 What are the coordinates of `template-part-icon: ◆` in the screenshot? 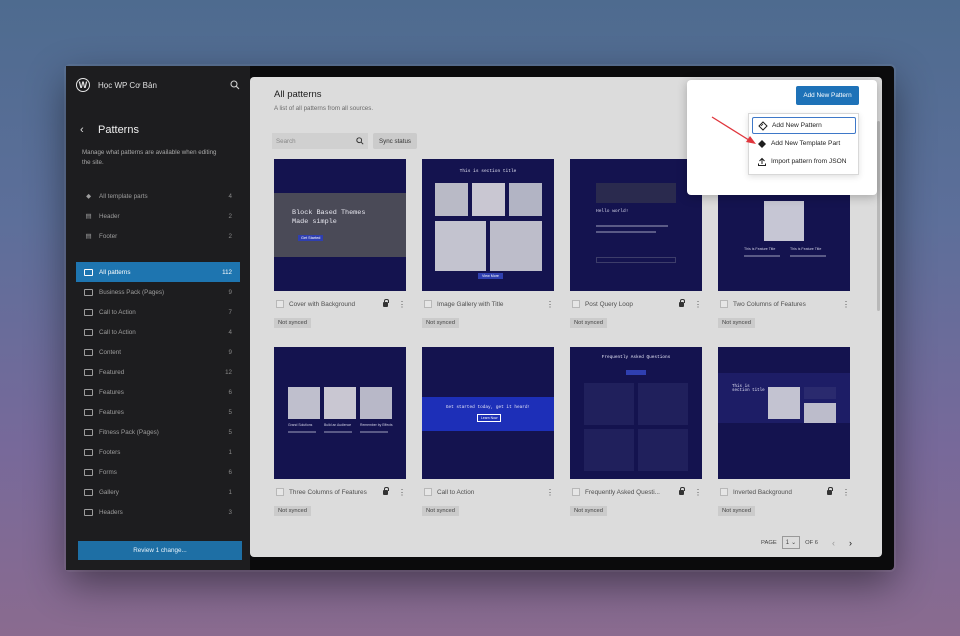 It's located at (88, 196).